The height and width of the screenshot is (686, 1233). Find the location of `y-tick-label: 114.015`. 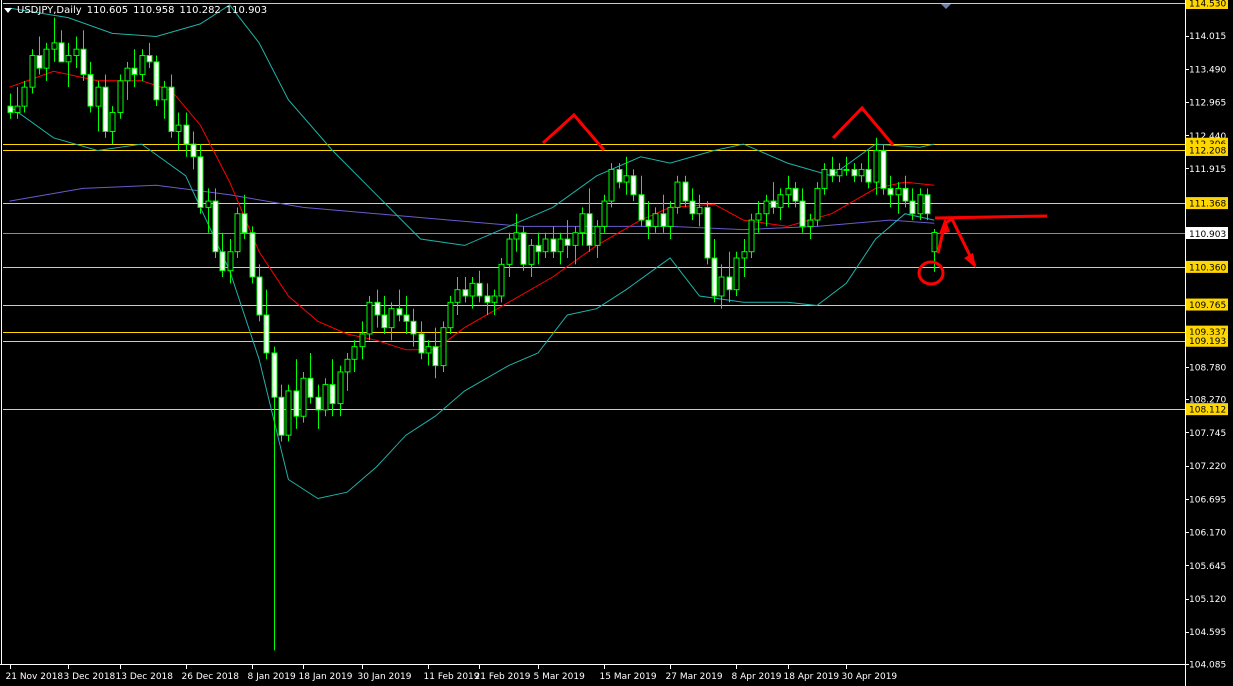

y-tick-label: 114.015 is located at coordinates (1207, 37).